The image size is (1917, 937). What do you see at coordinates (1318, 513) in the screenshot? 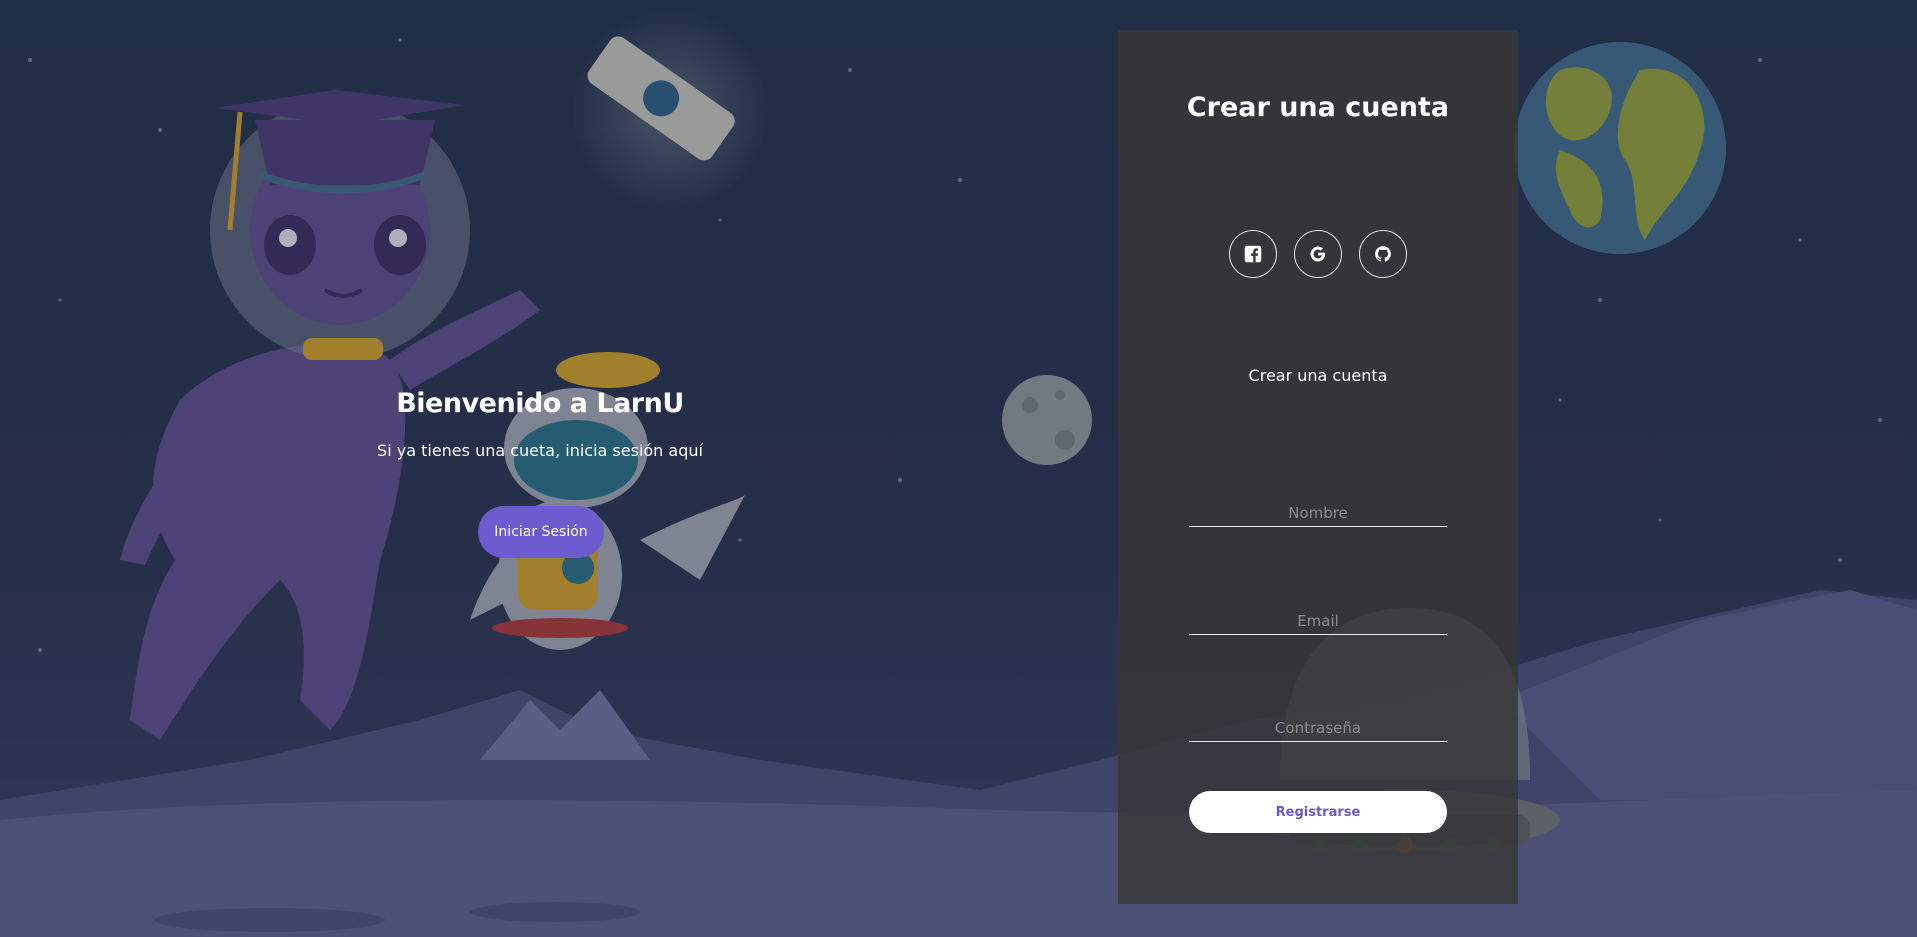
I see `name-field` at bounding box center [1318, 513].